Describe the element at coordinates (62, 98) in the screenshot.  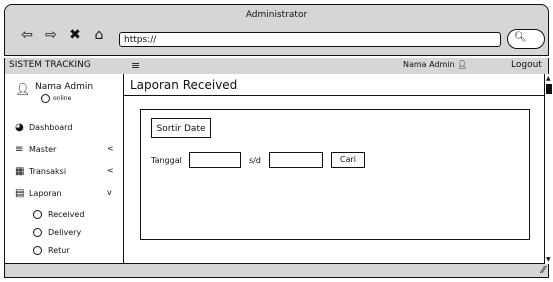
I see `user-status-label: online` at that location.